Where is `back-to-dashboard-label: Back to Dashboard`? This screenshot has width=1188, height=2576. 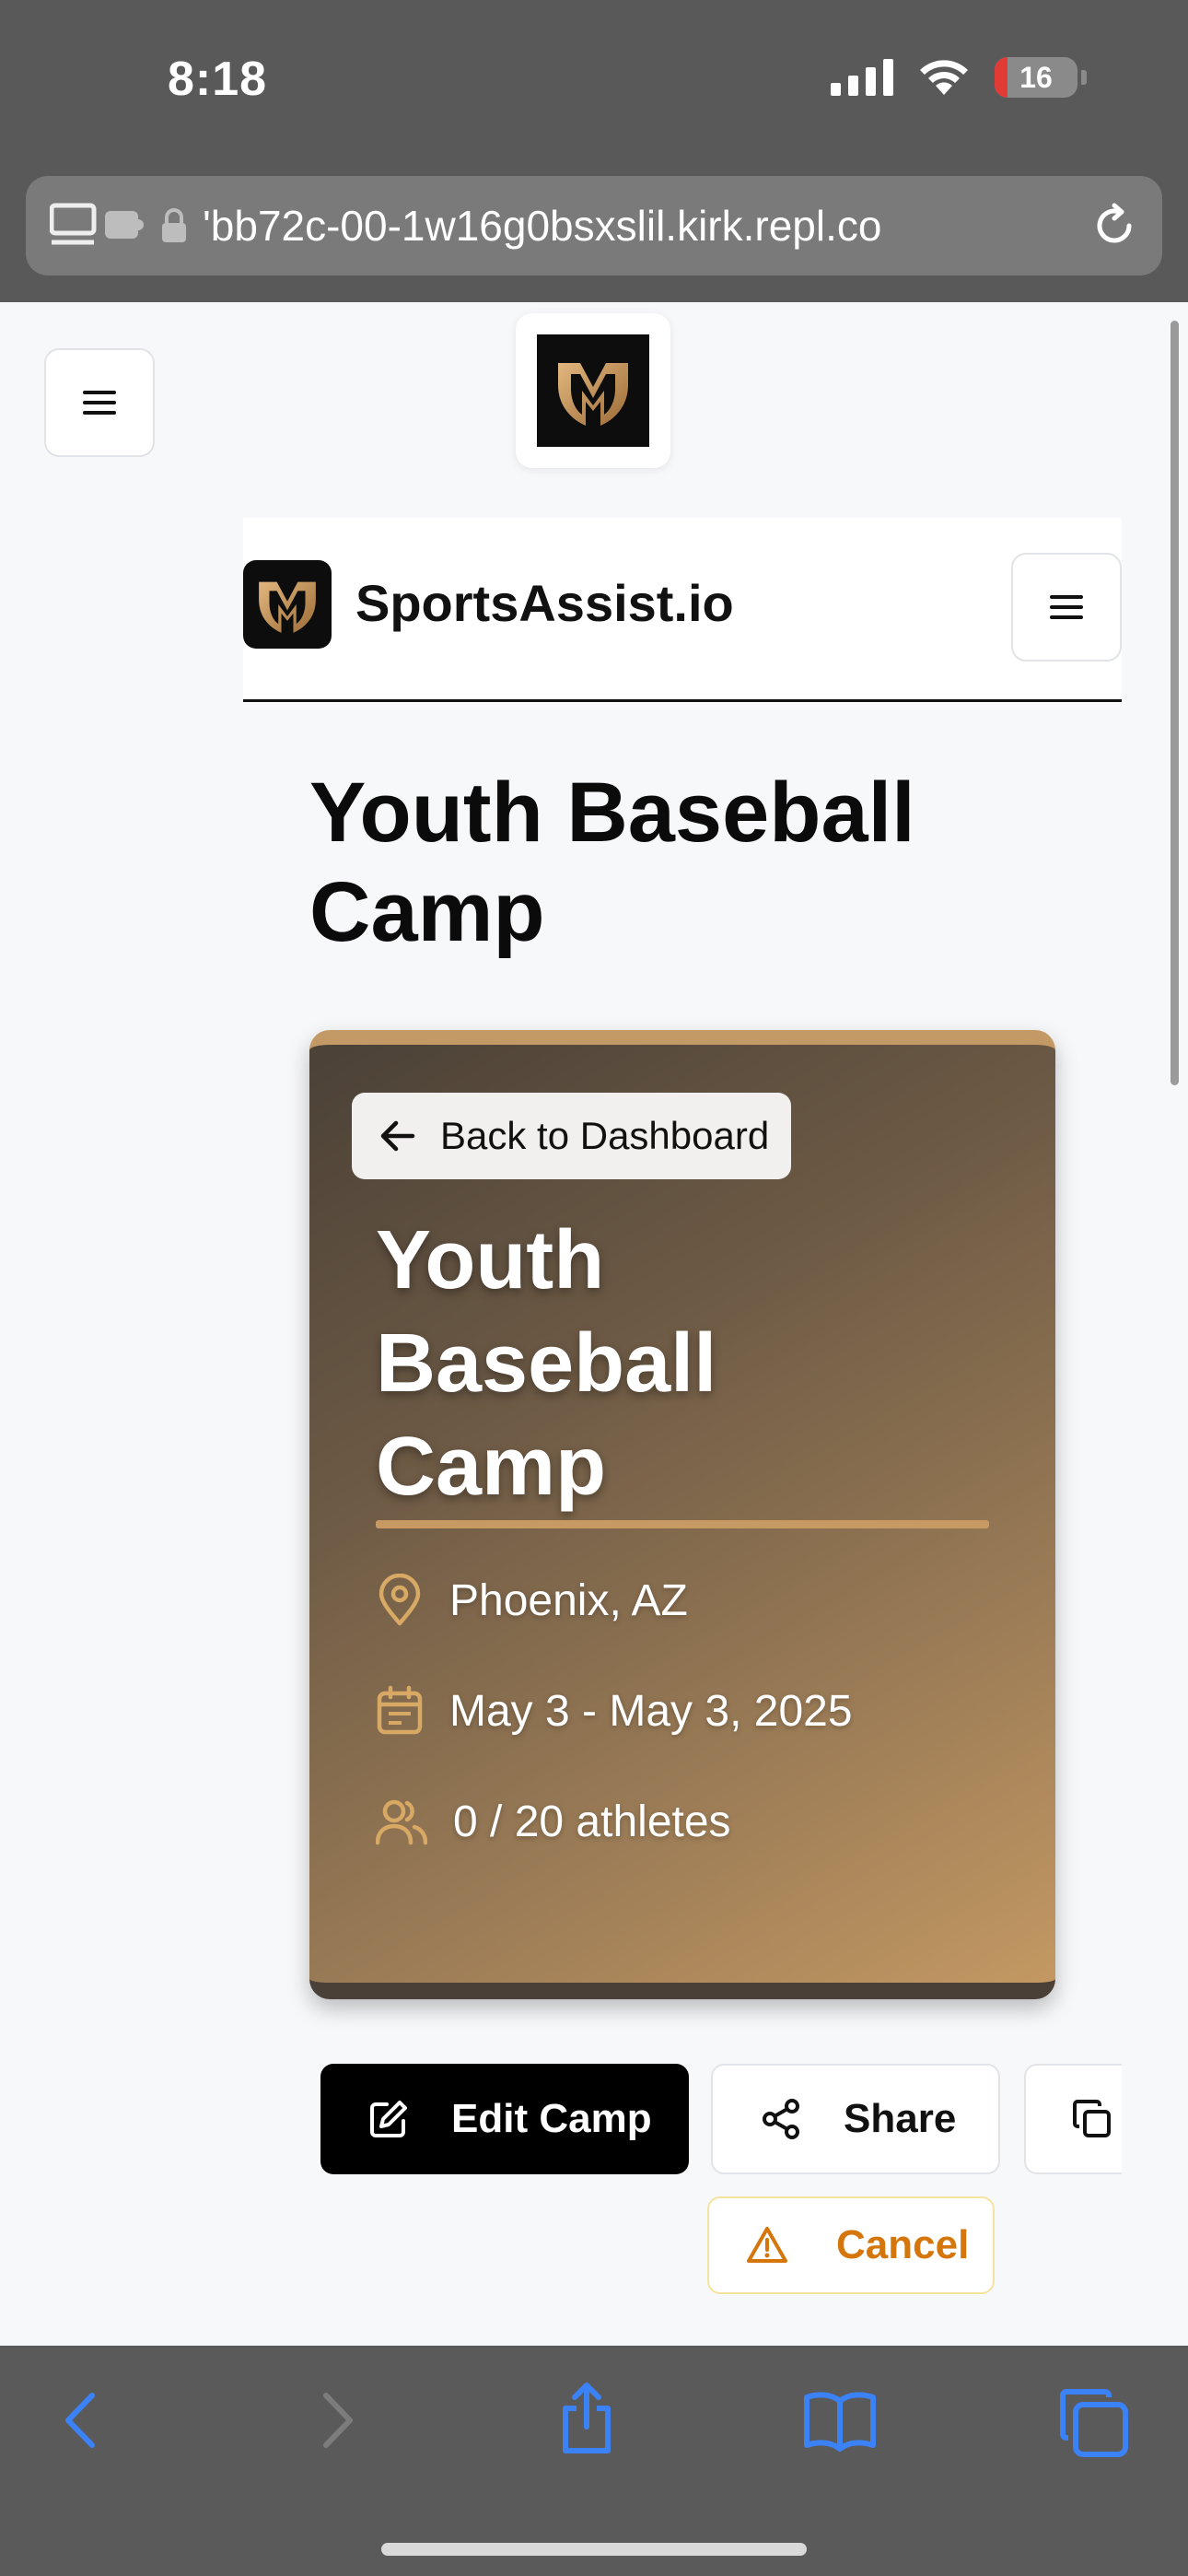 back-to-dashboard-label: Back to Dashboard is located at coordinates (605, 1136).